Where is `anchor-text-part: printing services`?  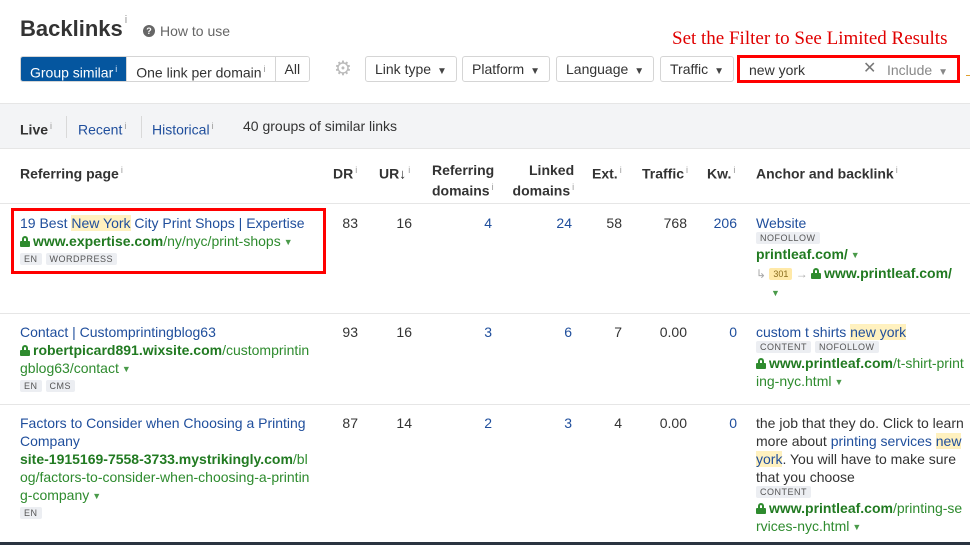
anchor-text-part: printing services is located at coordinates (883, 441).